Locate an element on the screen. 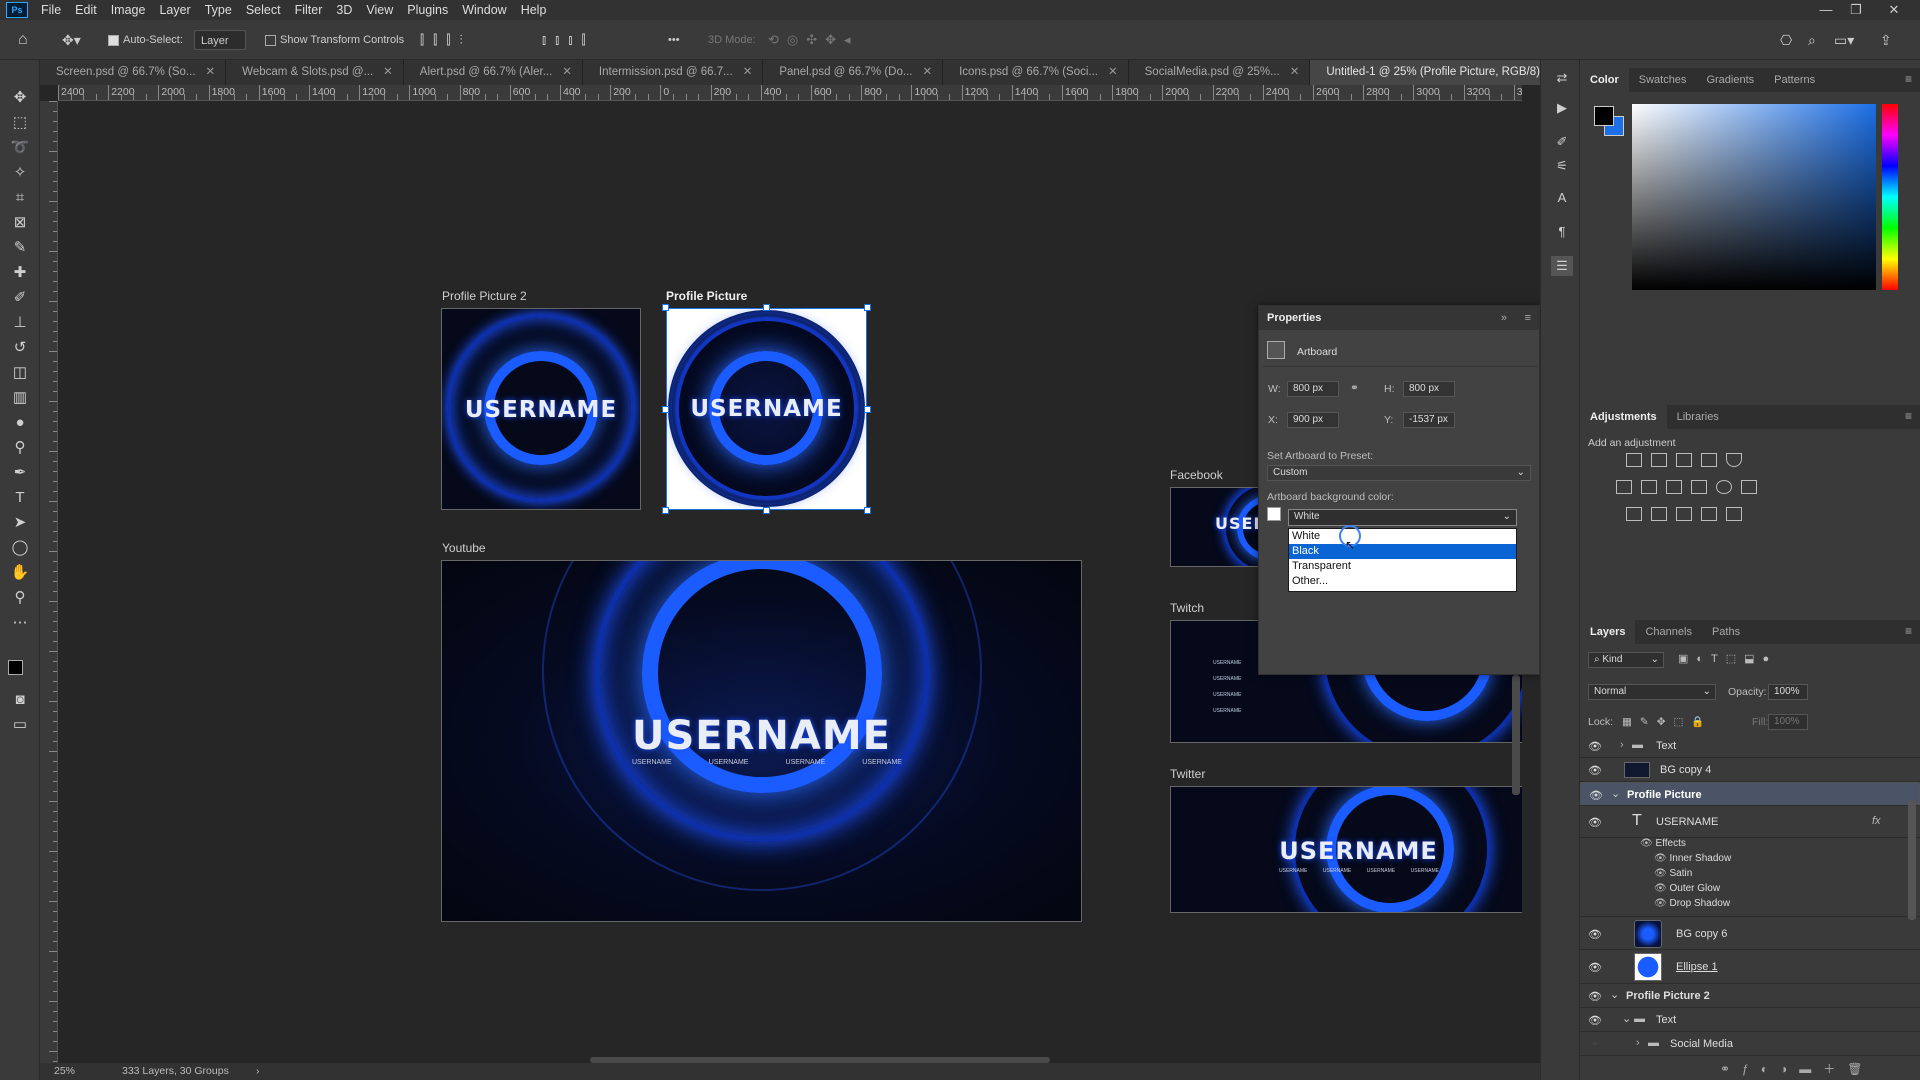  tab-adjustments: Adjustments is located at coordinates (1623, 417).